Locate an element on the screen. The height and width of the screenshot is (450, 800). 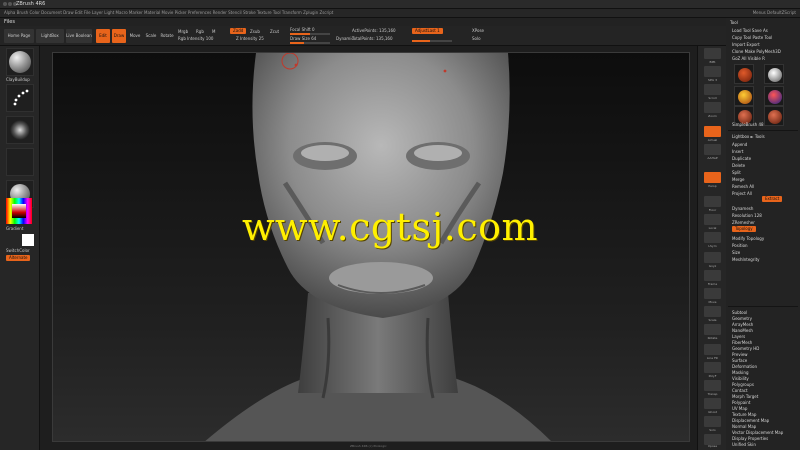
secondary-color-swatch is located at coordinates (28, 240).